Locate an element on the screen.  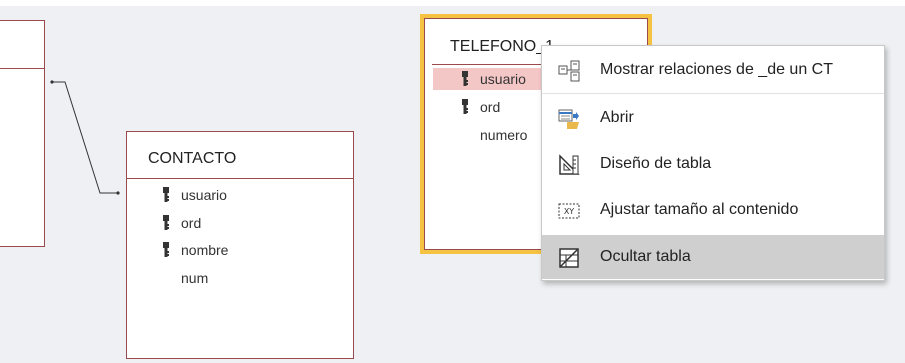
hide-table-icon is located at coordinates (569, 258).